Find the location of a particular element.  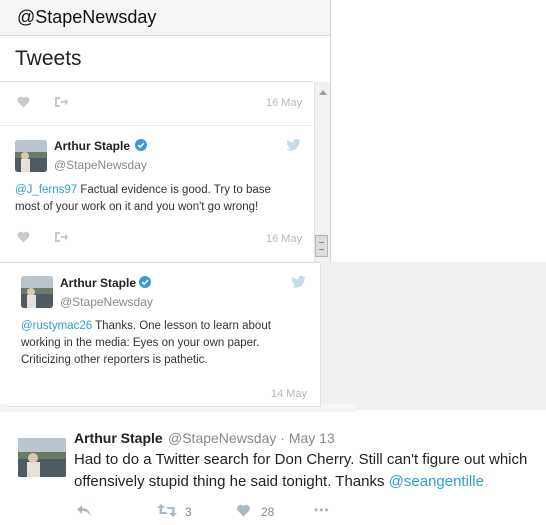

mention-link: @rustymac26 is located at coordinates (56, 326).